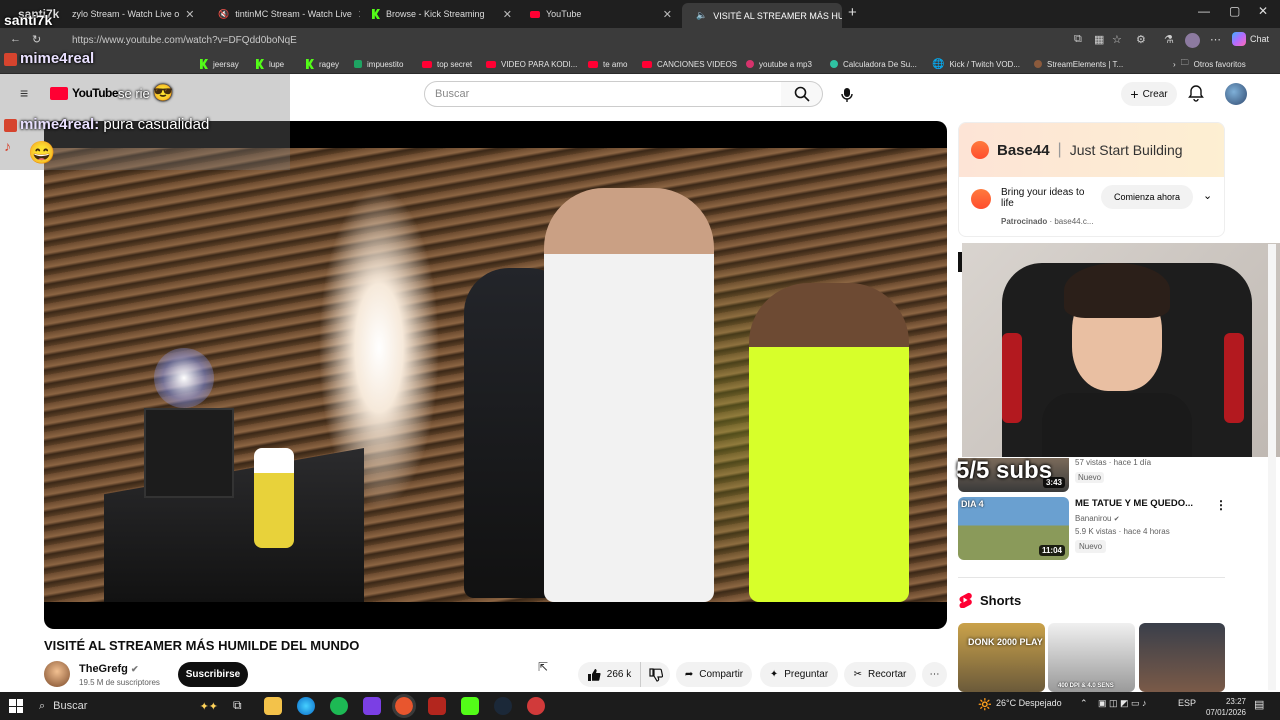 This screenshot has width=1280, height=720. I want to click on bookmark-3: impuestito, so click(378, 64).